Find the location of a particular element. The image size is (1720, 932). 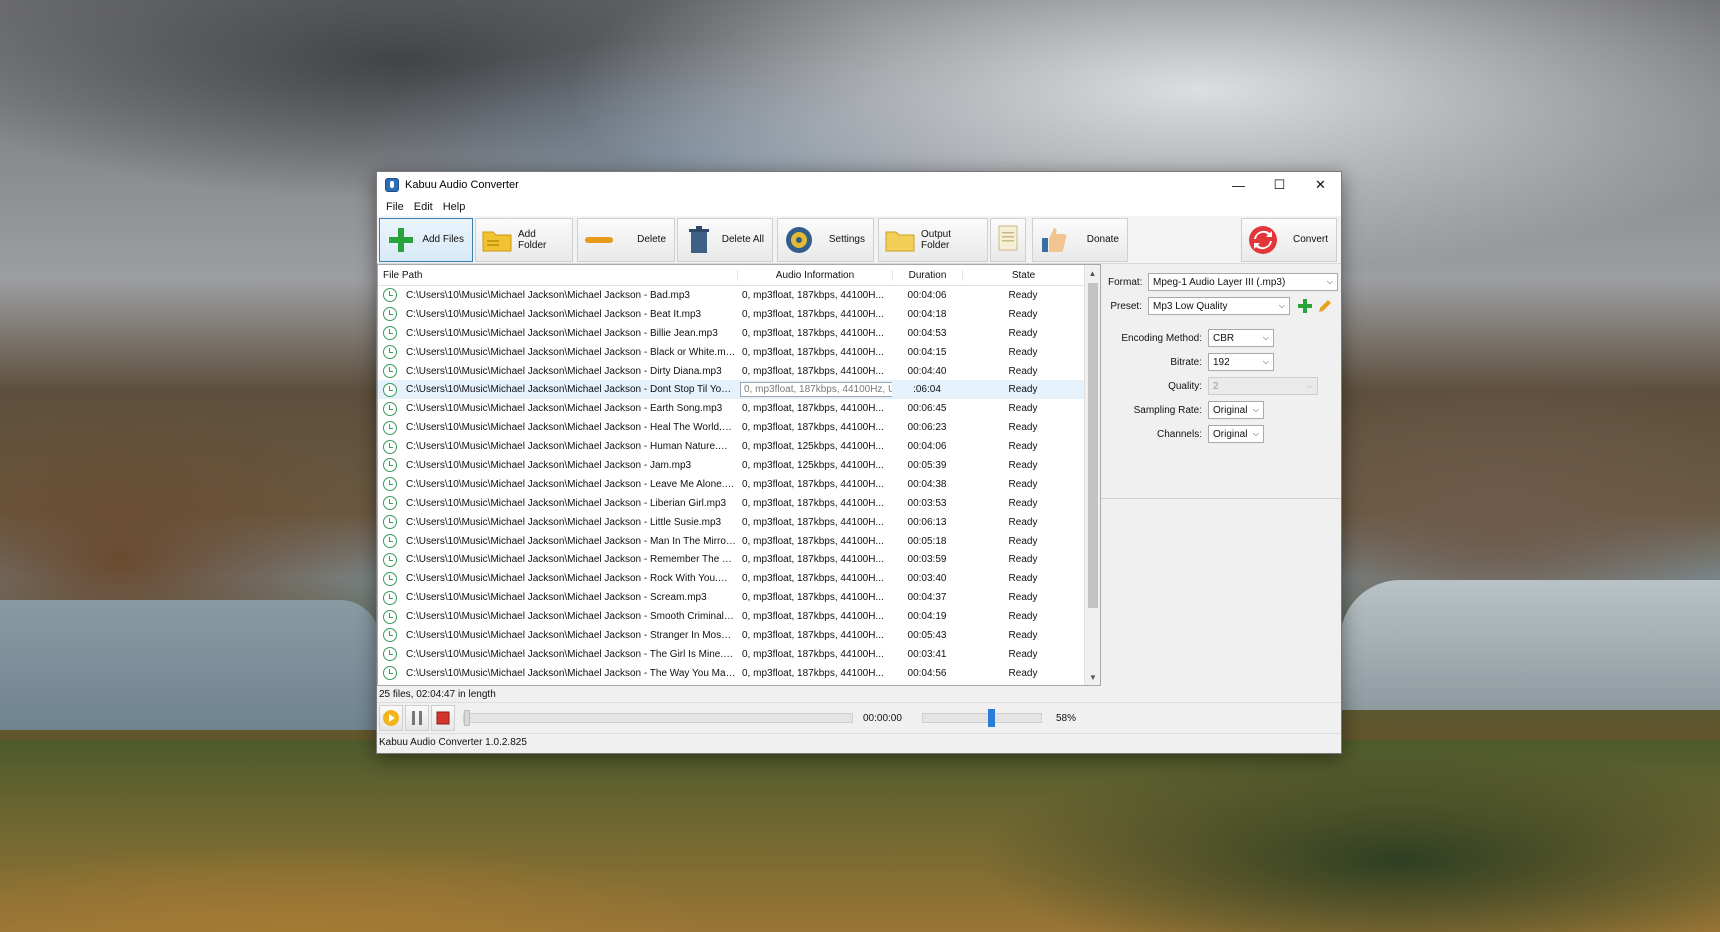

duration-cell: 00:04:40 is located at coordinates (927, 371).